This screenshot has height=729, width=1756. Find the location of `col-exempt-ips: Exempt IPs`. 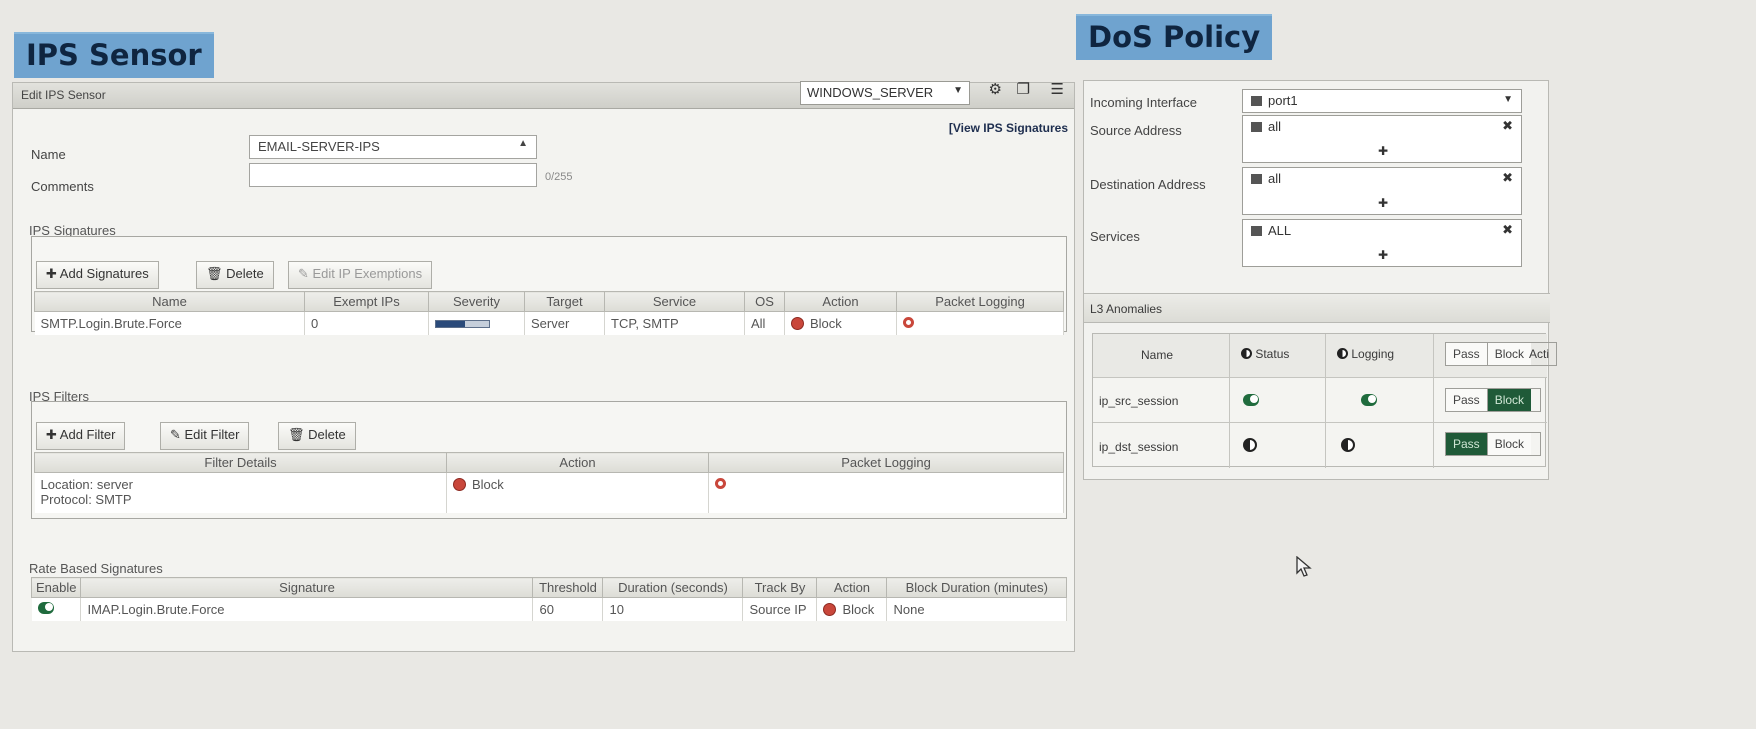

col-exempt-ips: Exempt IPs is located at coordinates (366, 301).